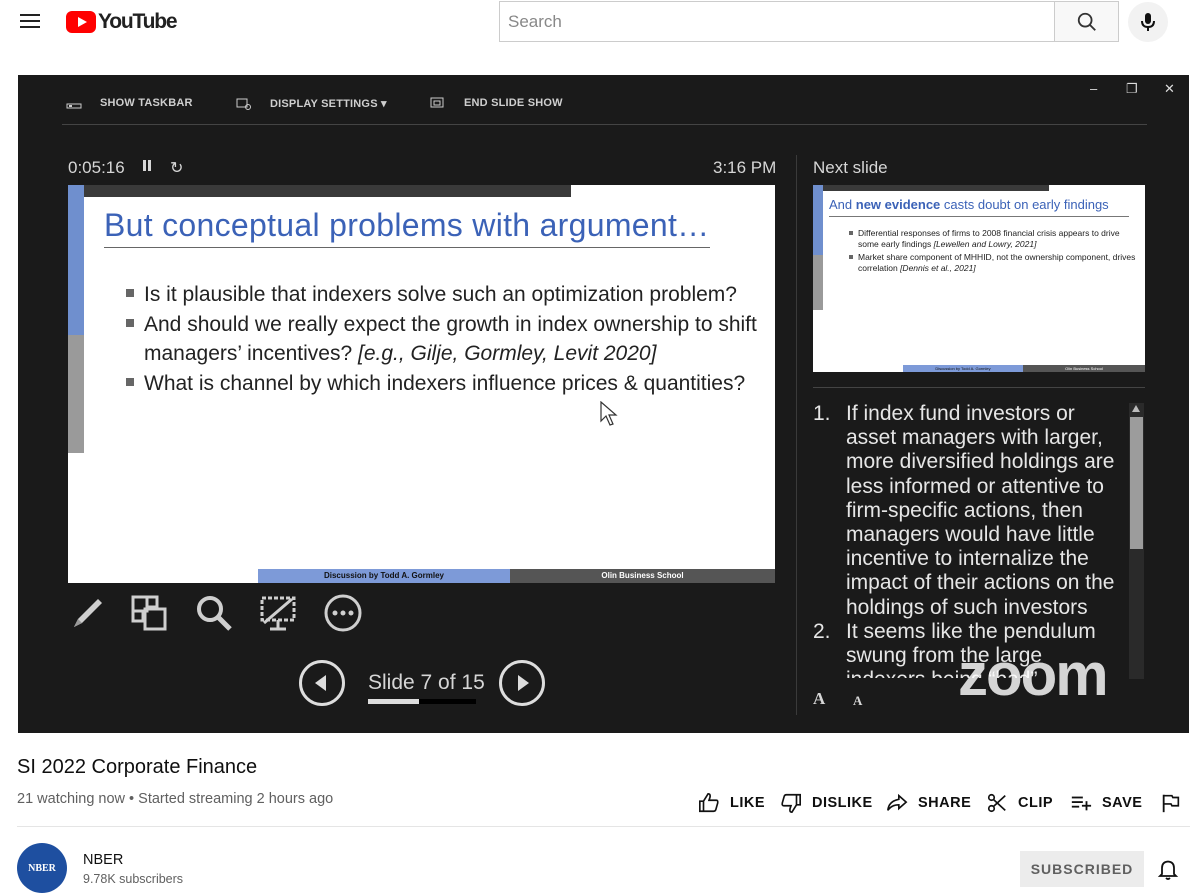 The width and height of the screenshot is (1200, 896). What do you see at coordinates (147, 166) in the screenshot?
I see `pause-icon` at bounding box center [147, 166].